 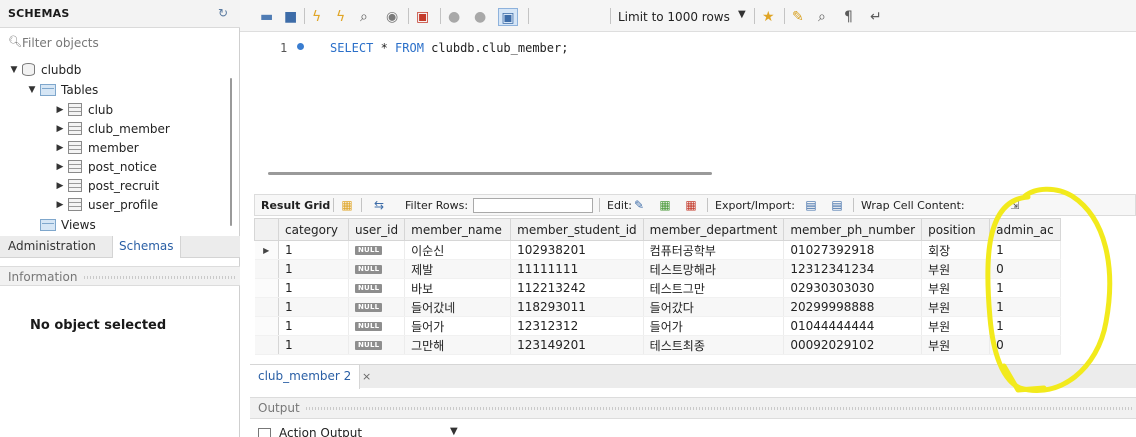 What do you see at coordinates (96, 147) in the screenshot?
I see `tree-item-table: ▶ member` at bounding box center [96, 147].